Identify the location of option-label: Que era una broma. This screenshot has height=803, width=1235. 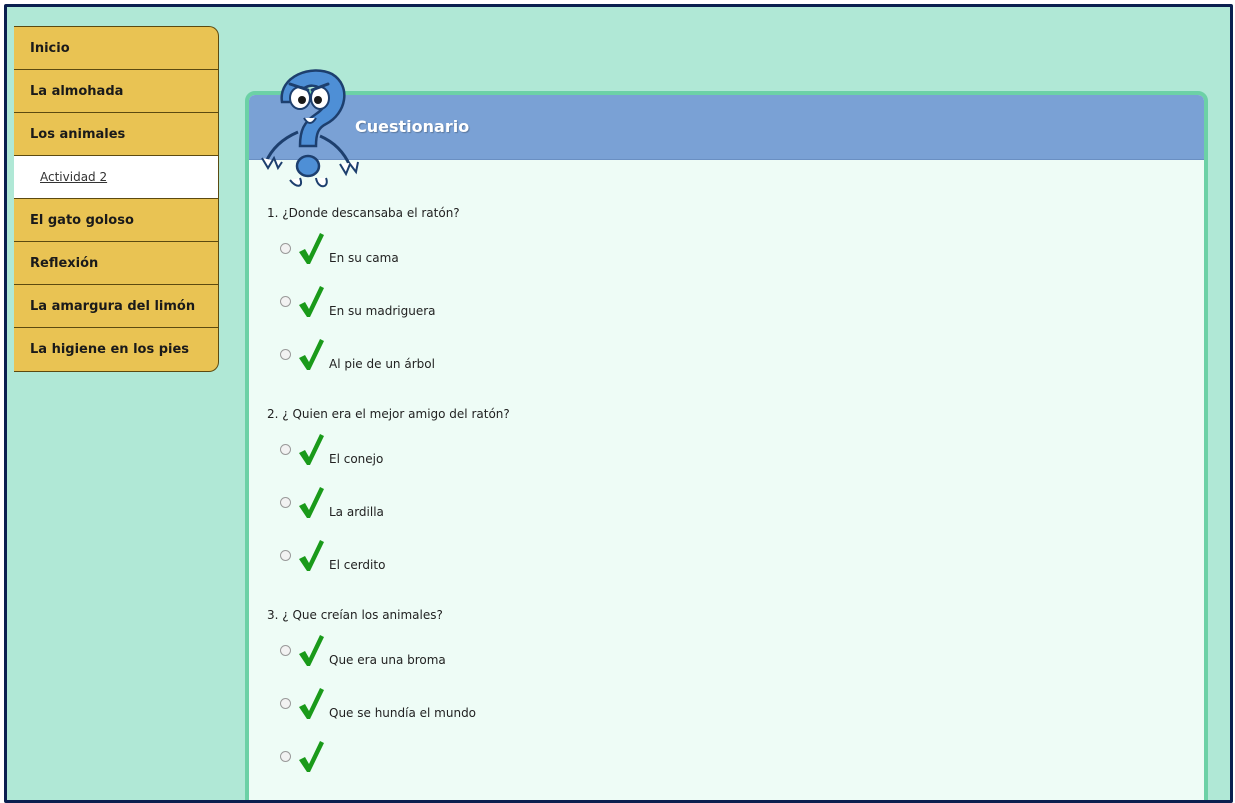
(387, 660).